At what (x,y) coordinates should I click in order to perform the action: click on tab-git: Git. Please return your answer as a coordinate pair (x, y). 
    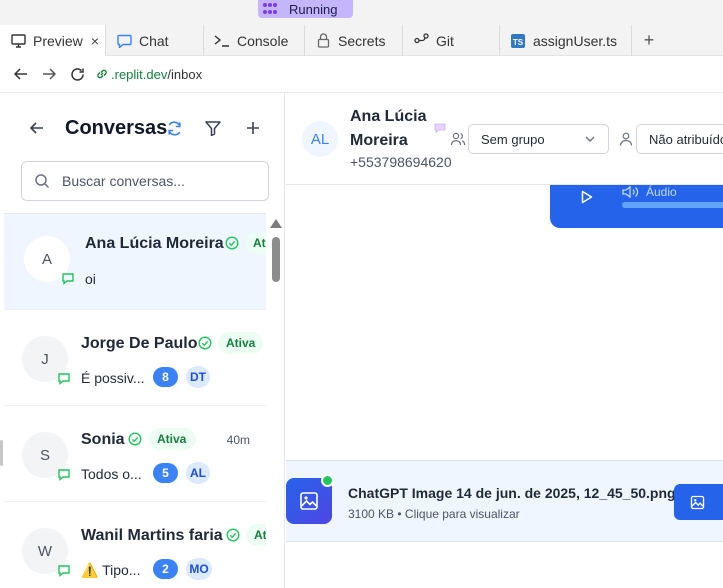
    Looking at the image, I should click on (451, 40).